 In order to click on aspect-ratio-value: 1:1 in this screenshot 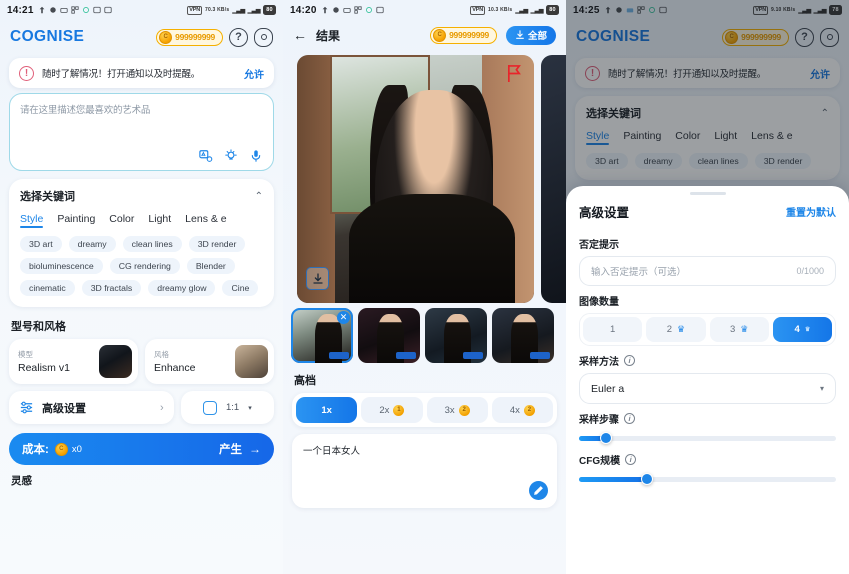, I will do `click(232, 407)`.